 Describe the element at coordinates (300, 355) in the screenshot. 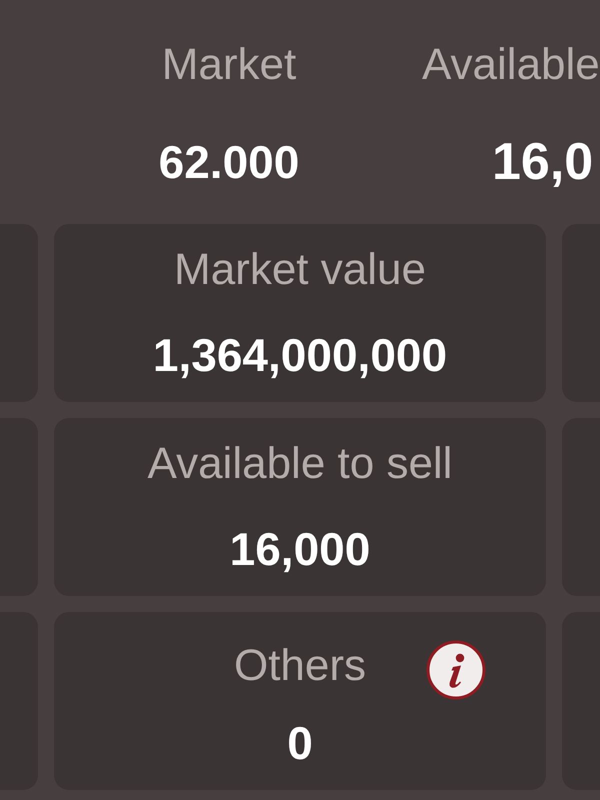

I see `card-value: 1,364,000,000` at that location.